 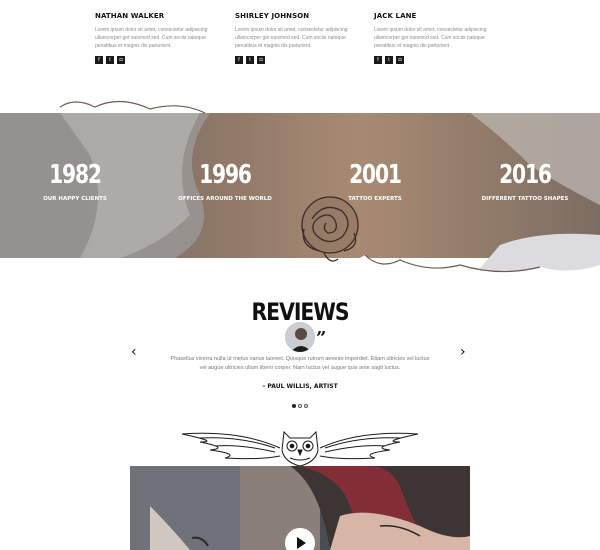 I want to click on video-player, so click(x=300, y=508).